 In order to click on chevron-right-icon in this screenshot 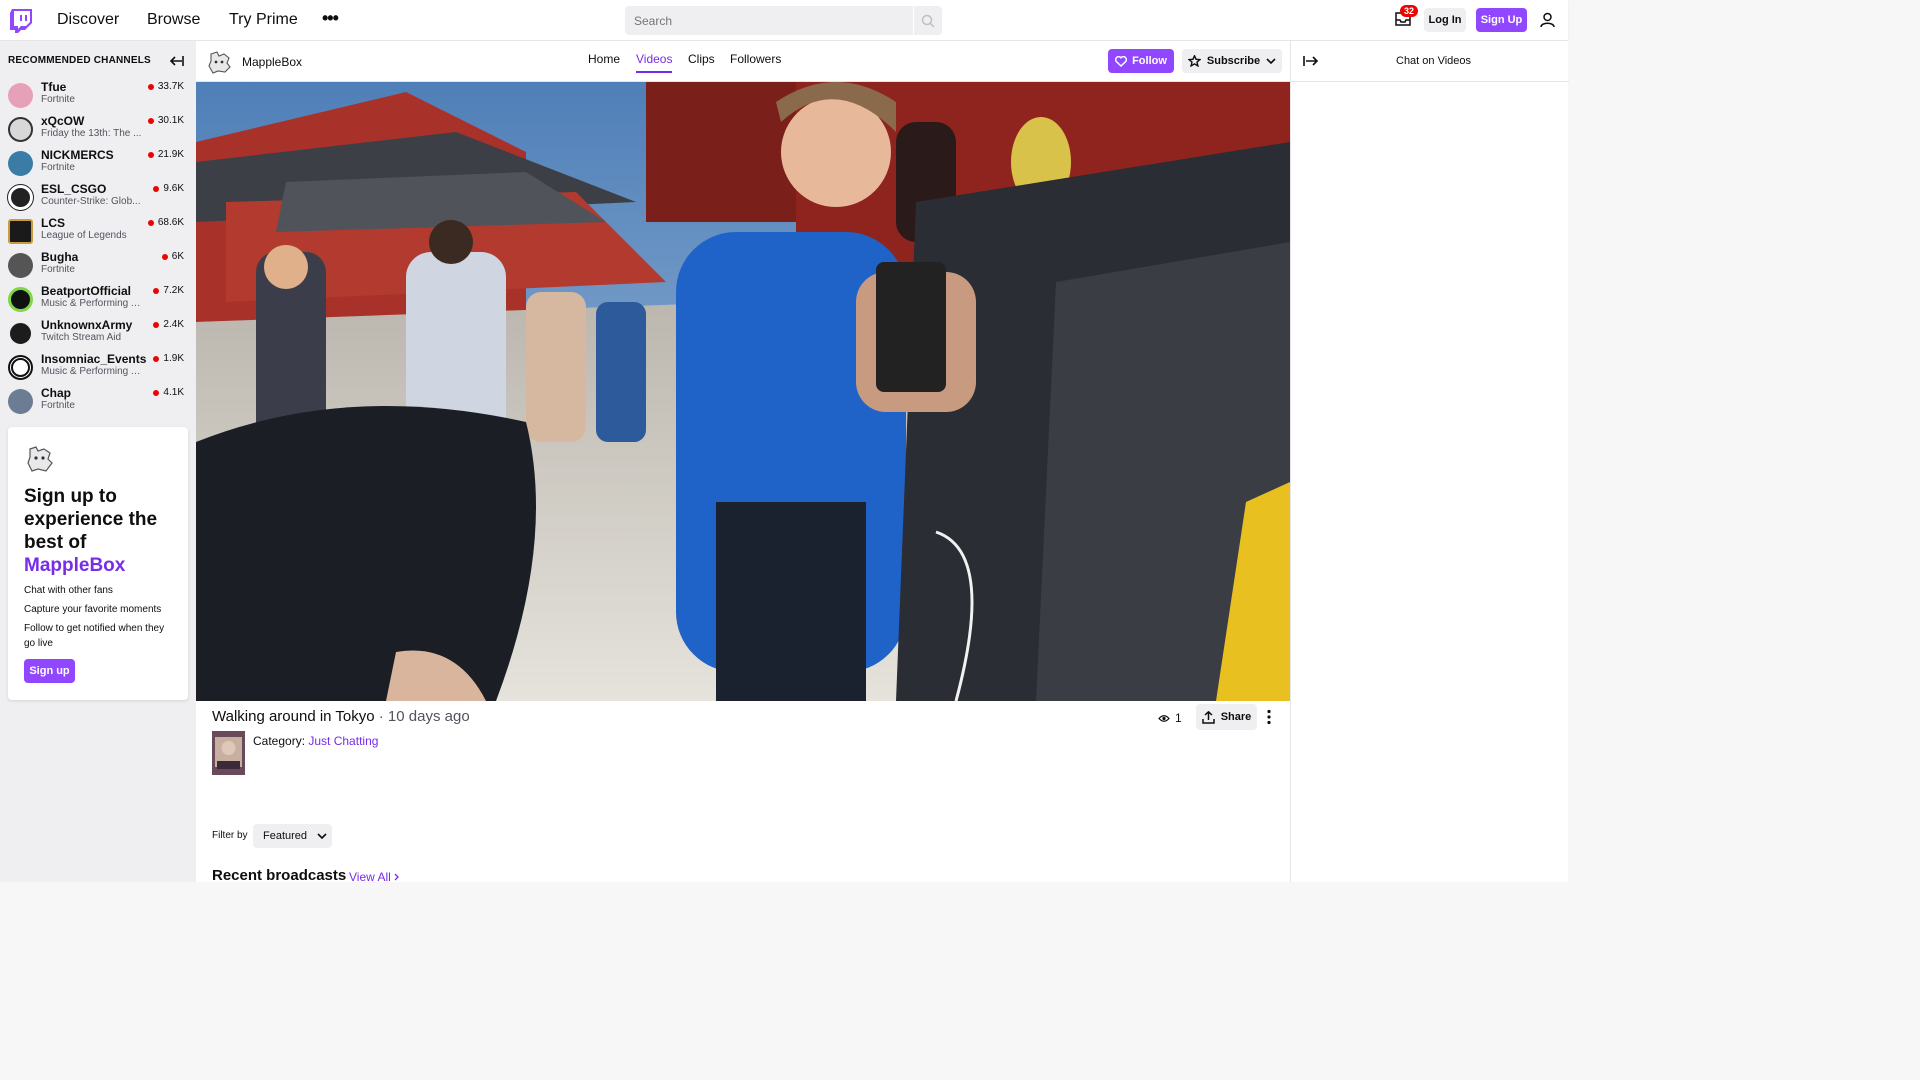, I will do `click(397, 877)`.